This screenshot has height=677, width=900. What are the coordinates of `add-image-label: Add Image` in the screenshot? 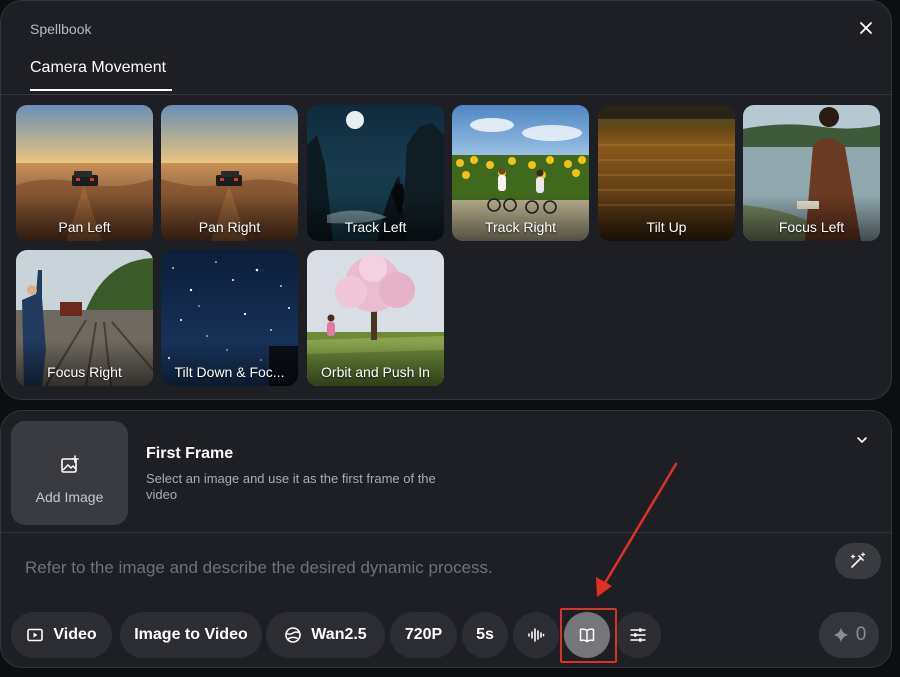 It's located at (69, 497).